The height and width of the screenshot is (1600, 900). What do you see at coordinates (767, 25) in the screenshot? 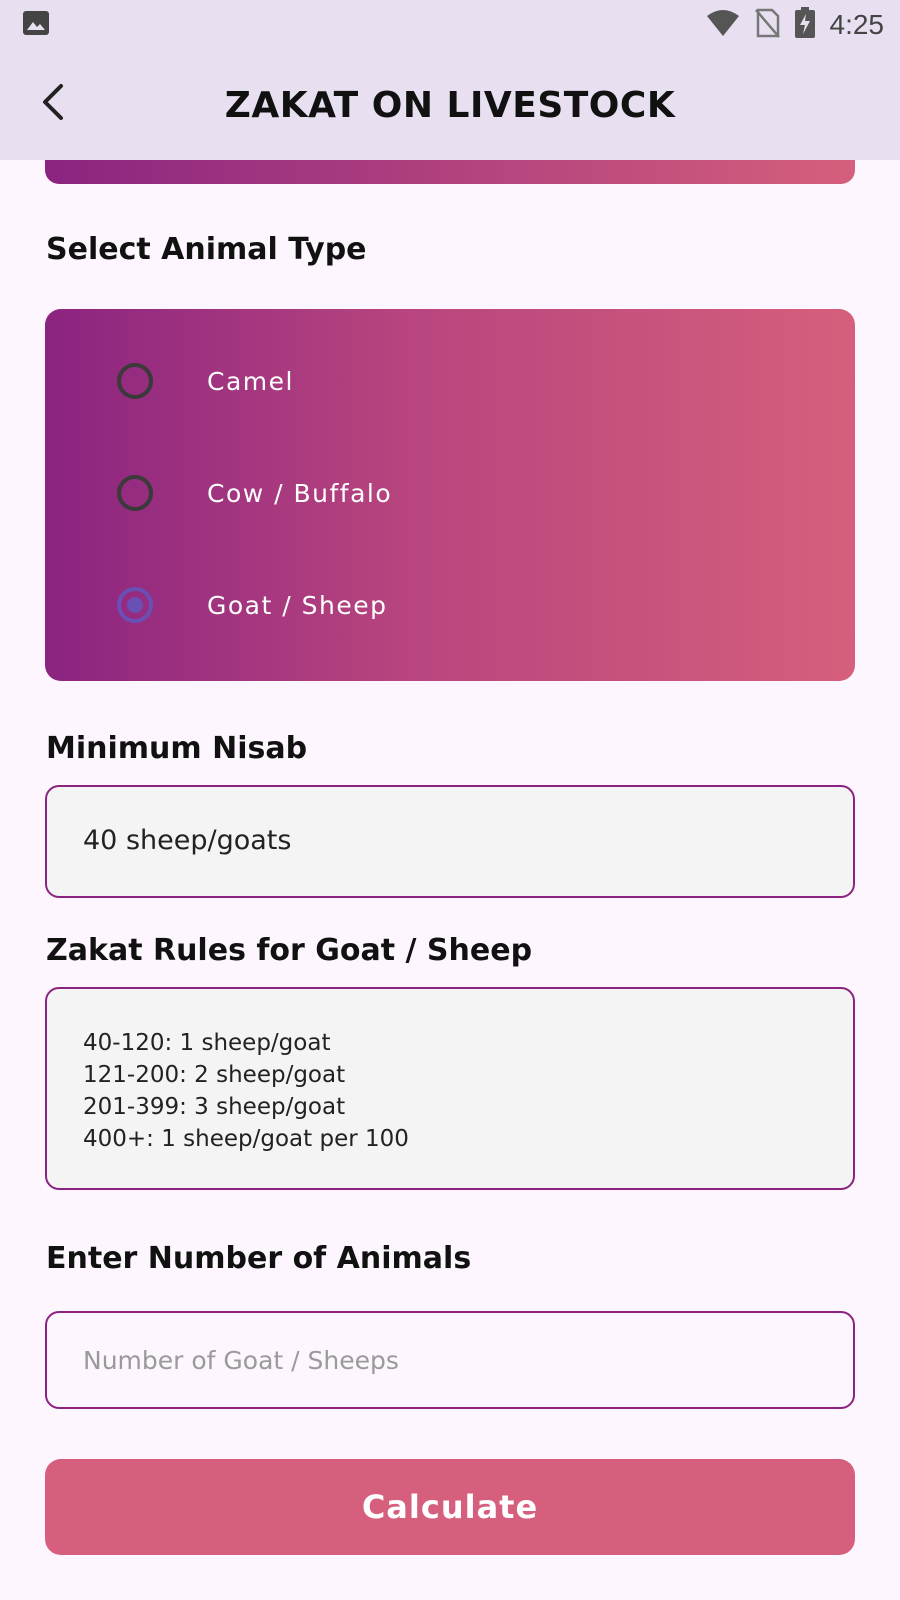
I see `no-sim-icon` at bounding box center [767, 25].